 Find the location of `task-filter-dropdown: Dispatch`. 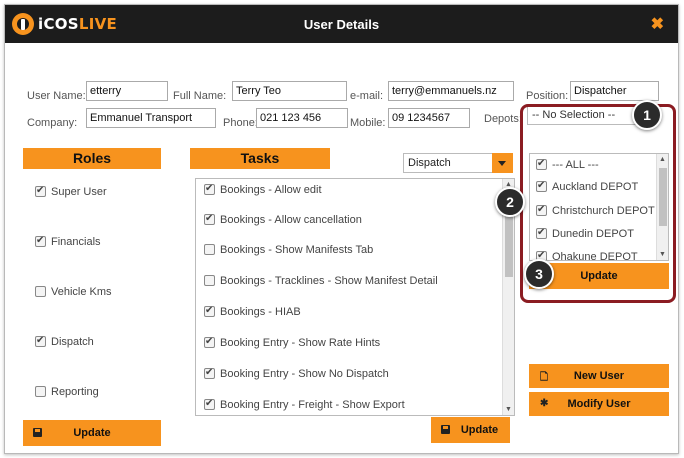

task-filter-dropdown: Dispatch is located at coordinates (458, 163).